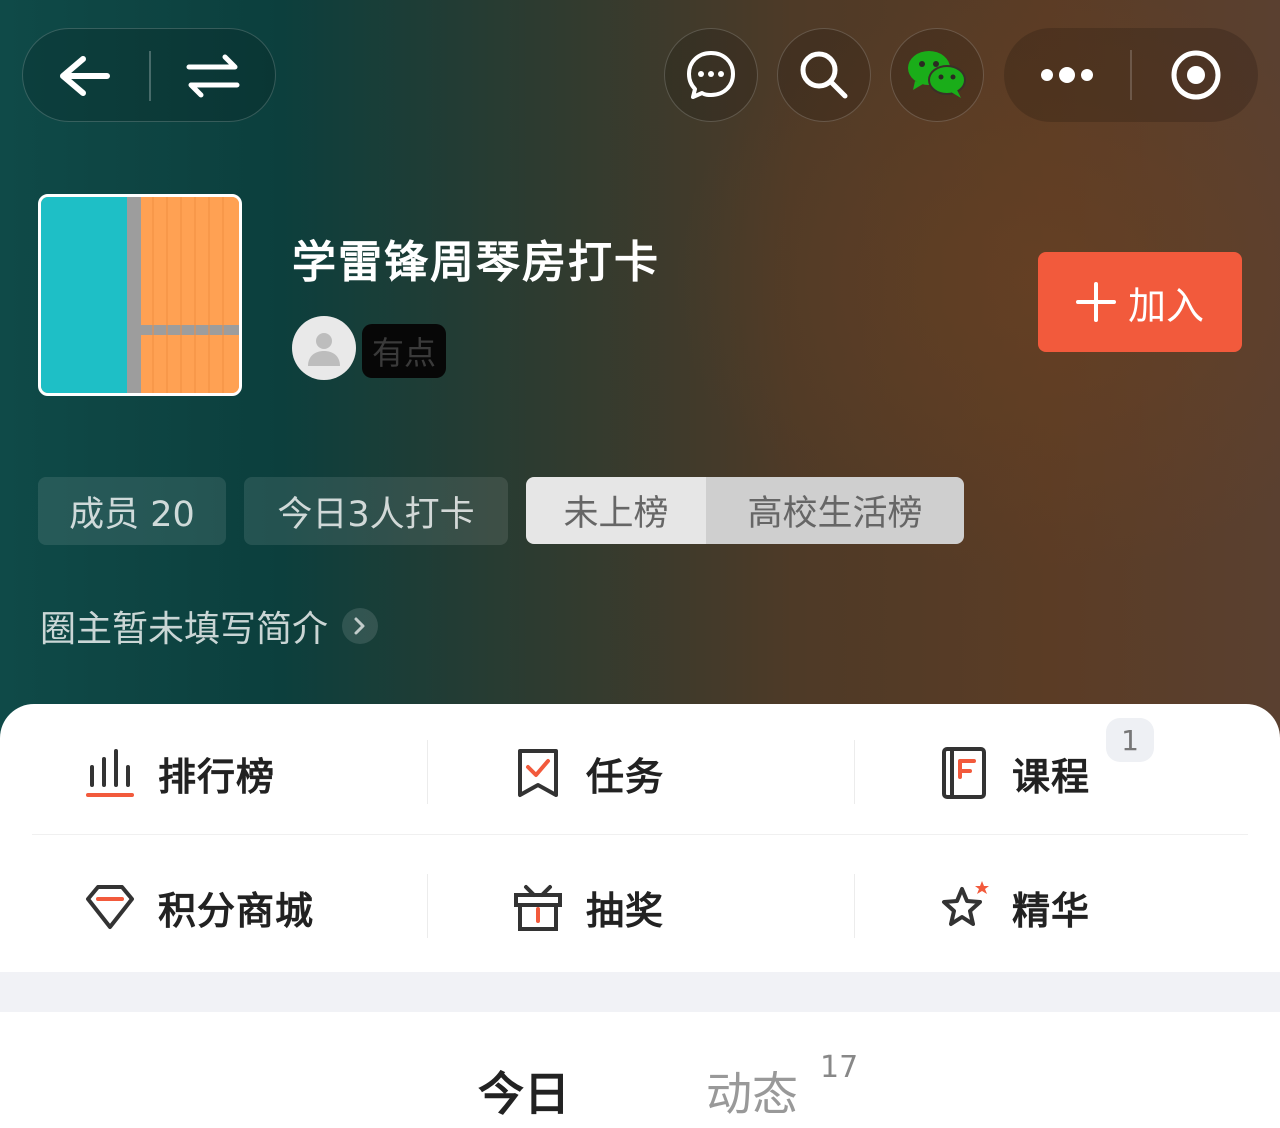  I want to click on wechat-share-button, so click(937, 75).